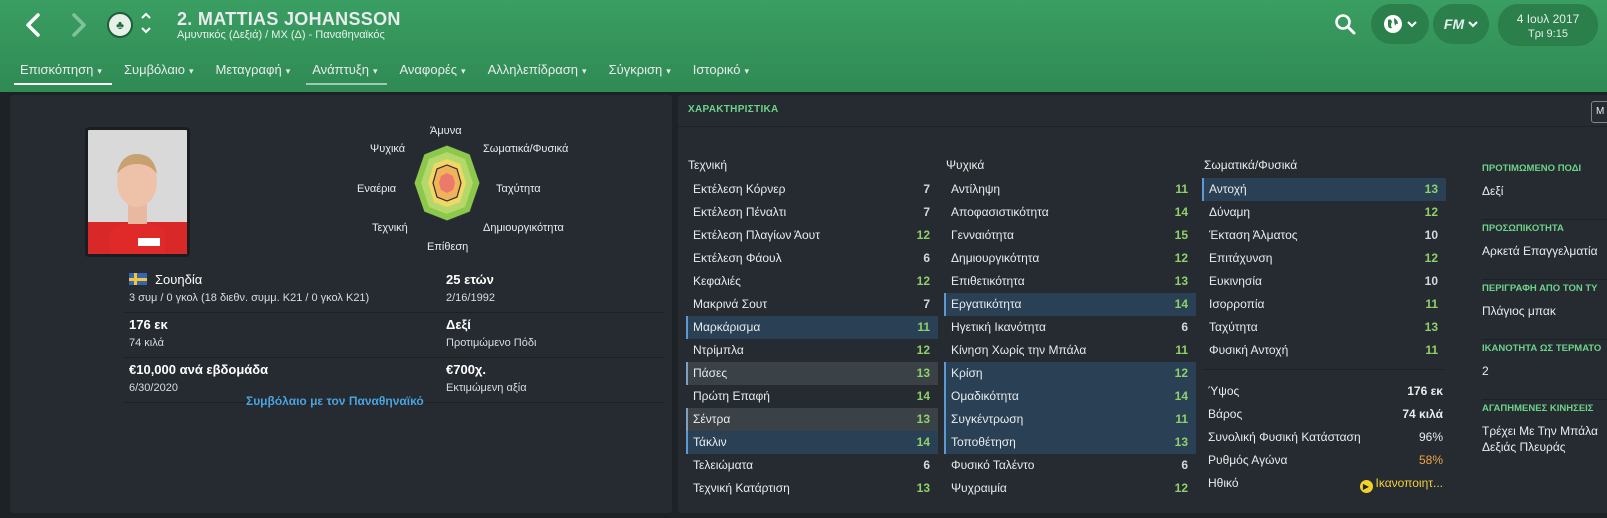 The height and width of the screenshot is (518, 1607). What do you see at coordinates (1325, 460) in the screenshot?
I see `stat-row-match-fitness: Ρυθμός Αγώνα 58%` at bounding box center [1325, 460].